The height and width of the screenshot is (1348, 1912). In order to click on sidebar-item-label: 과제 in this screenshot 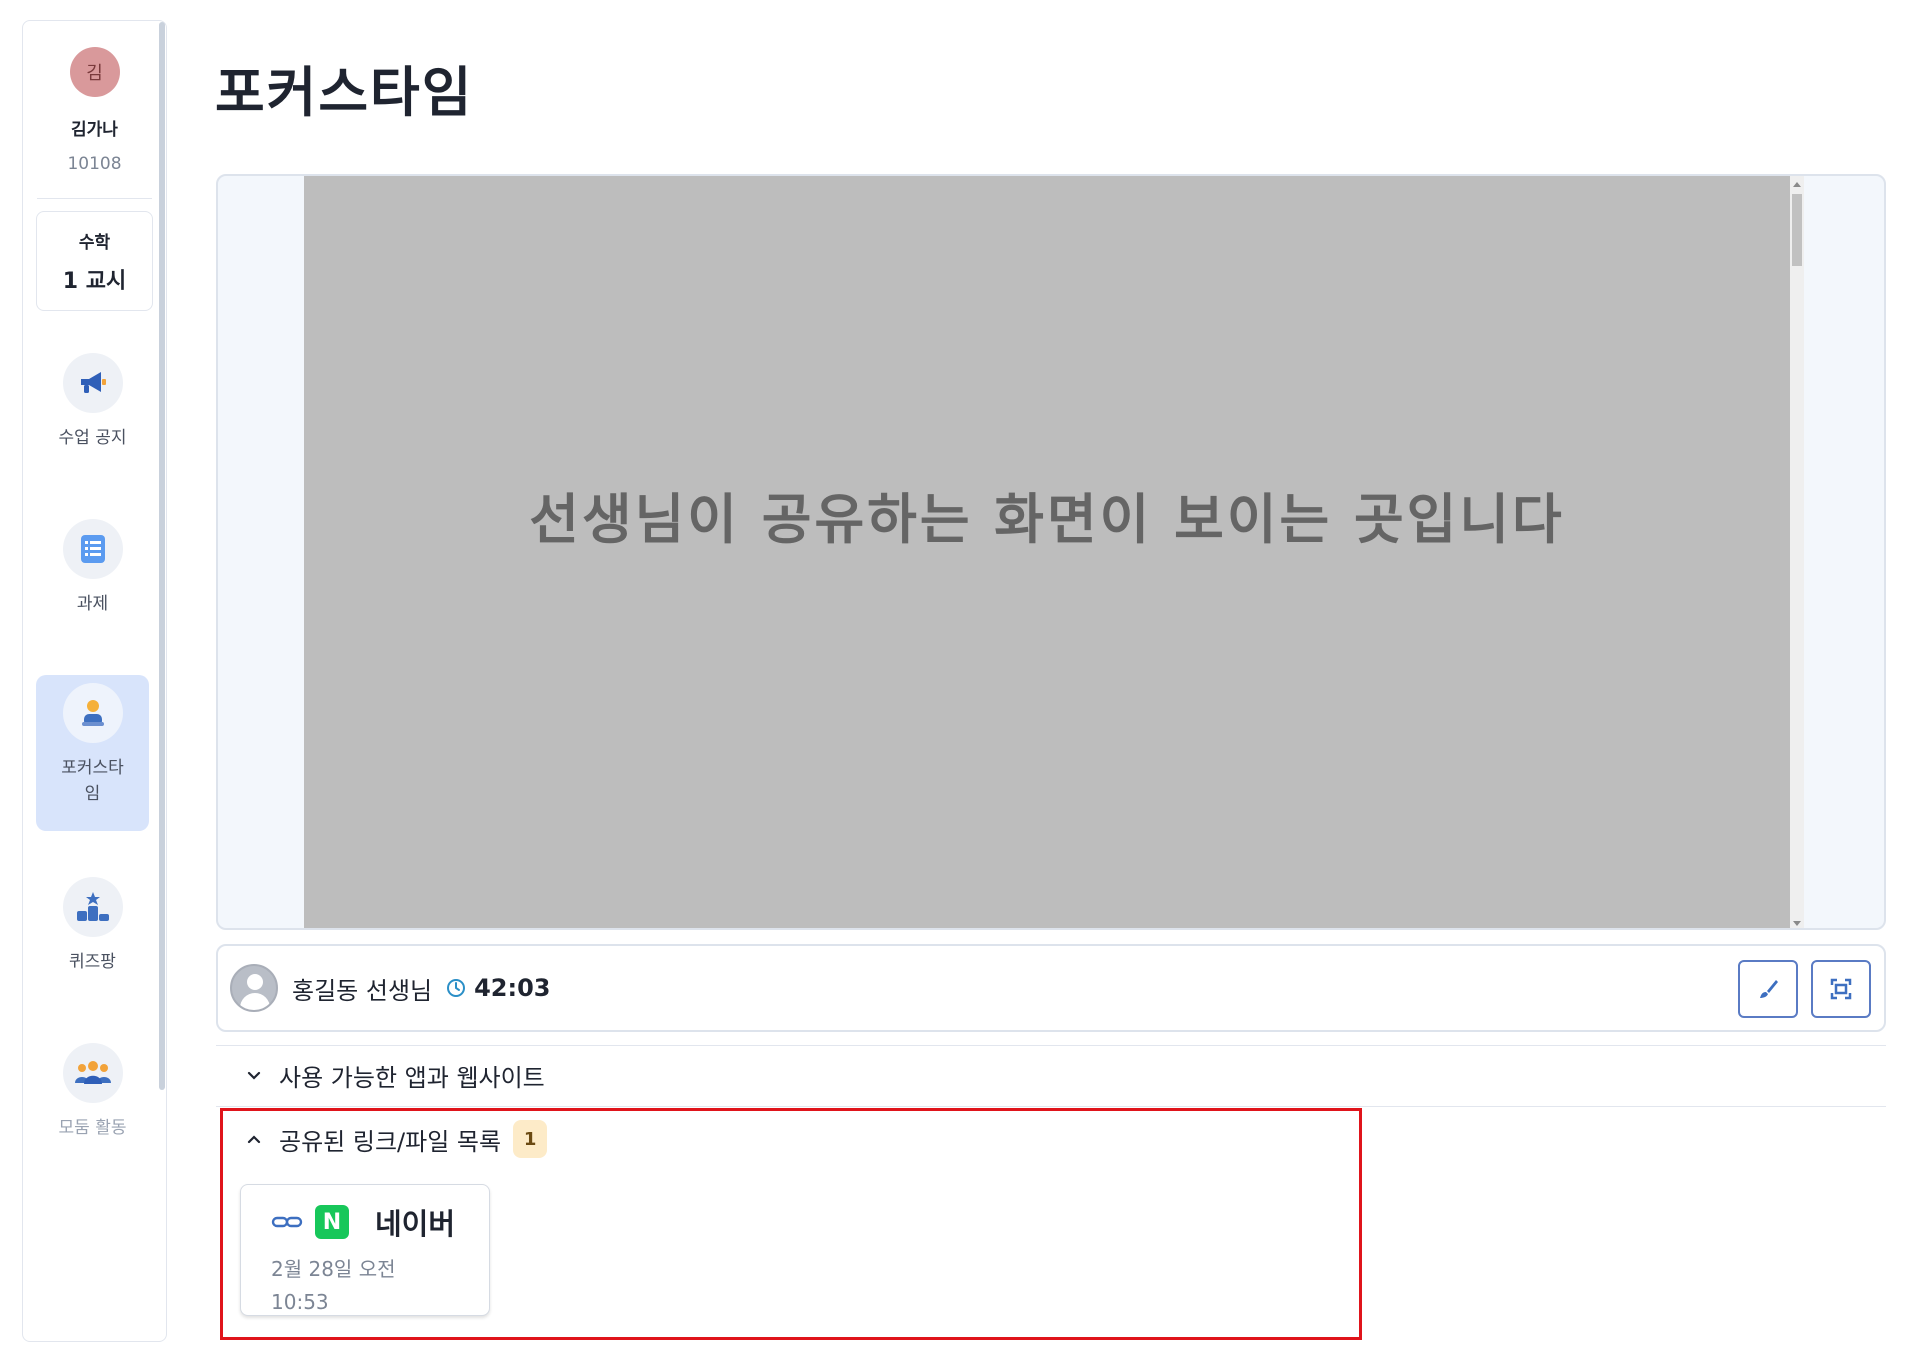, I will do `click(92, 604)`.